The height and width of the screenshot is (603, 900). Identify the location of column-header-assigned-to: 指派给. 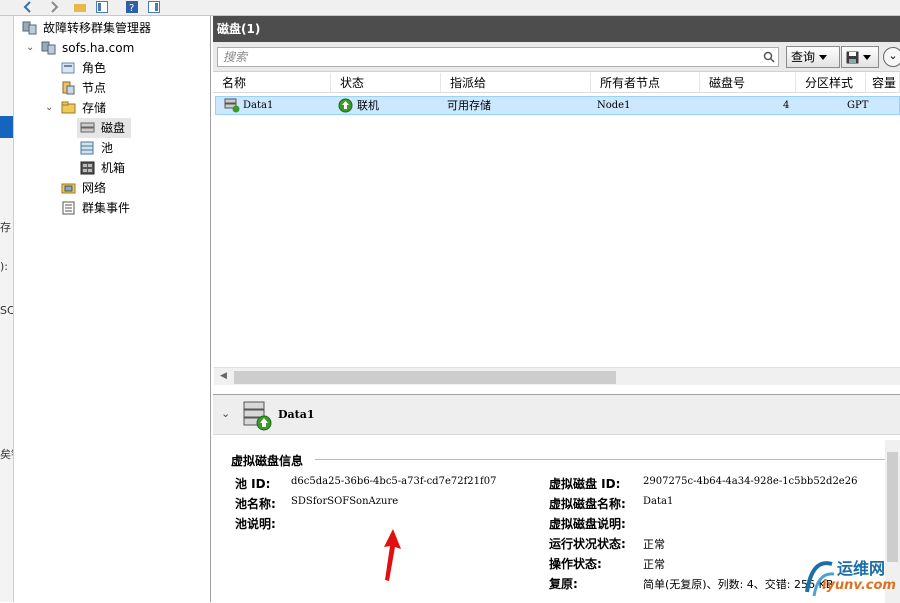
(516, 83).